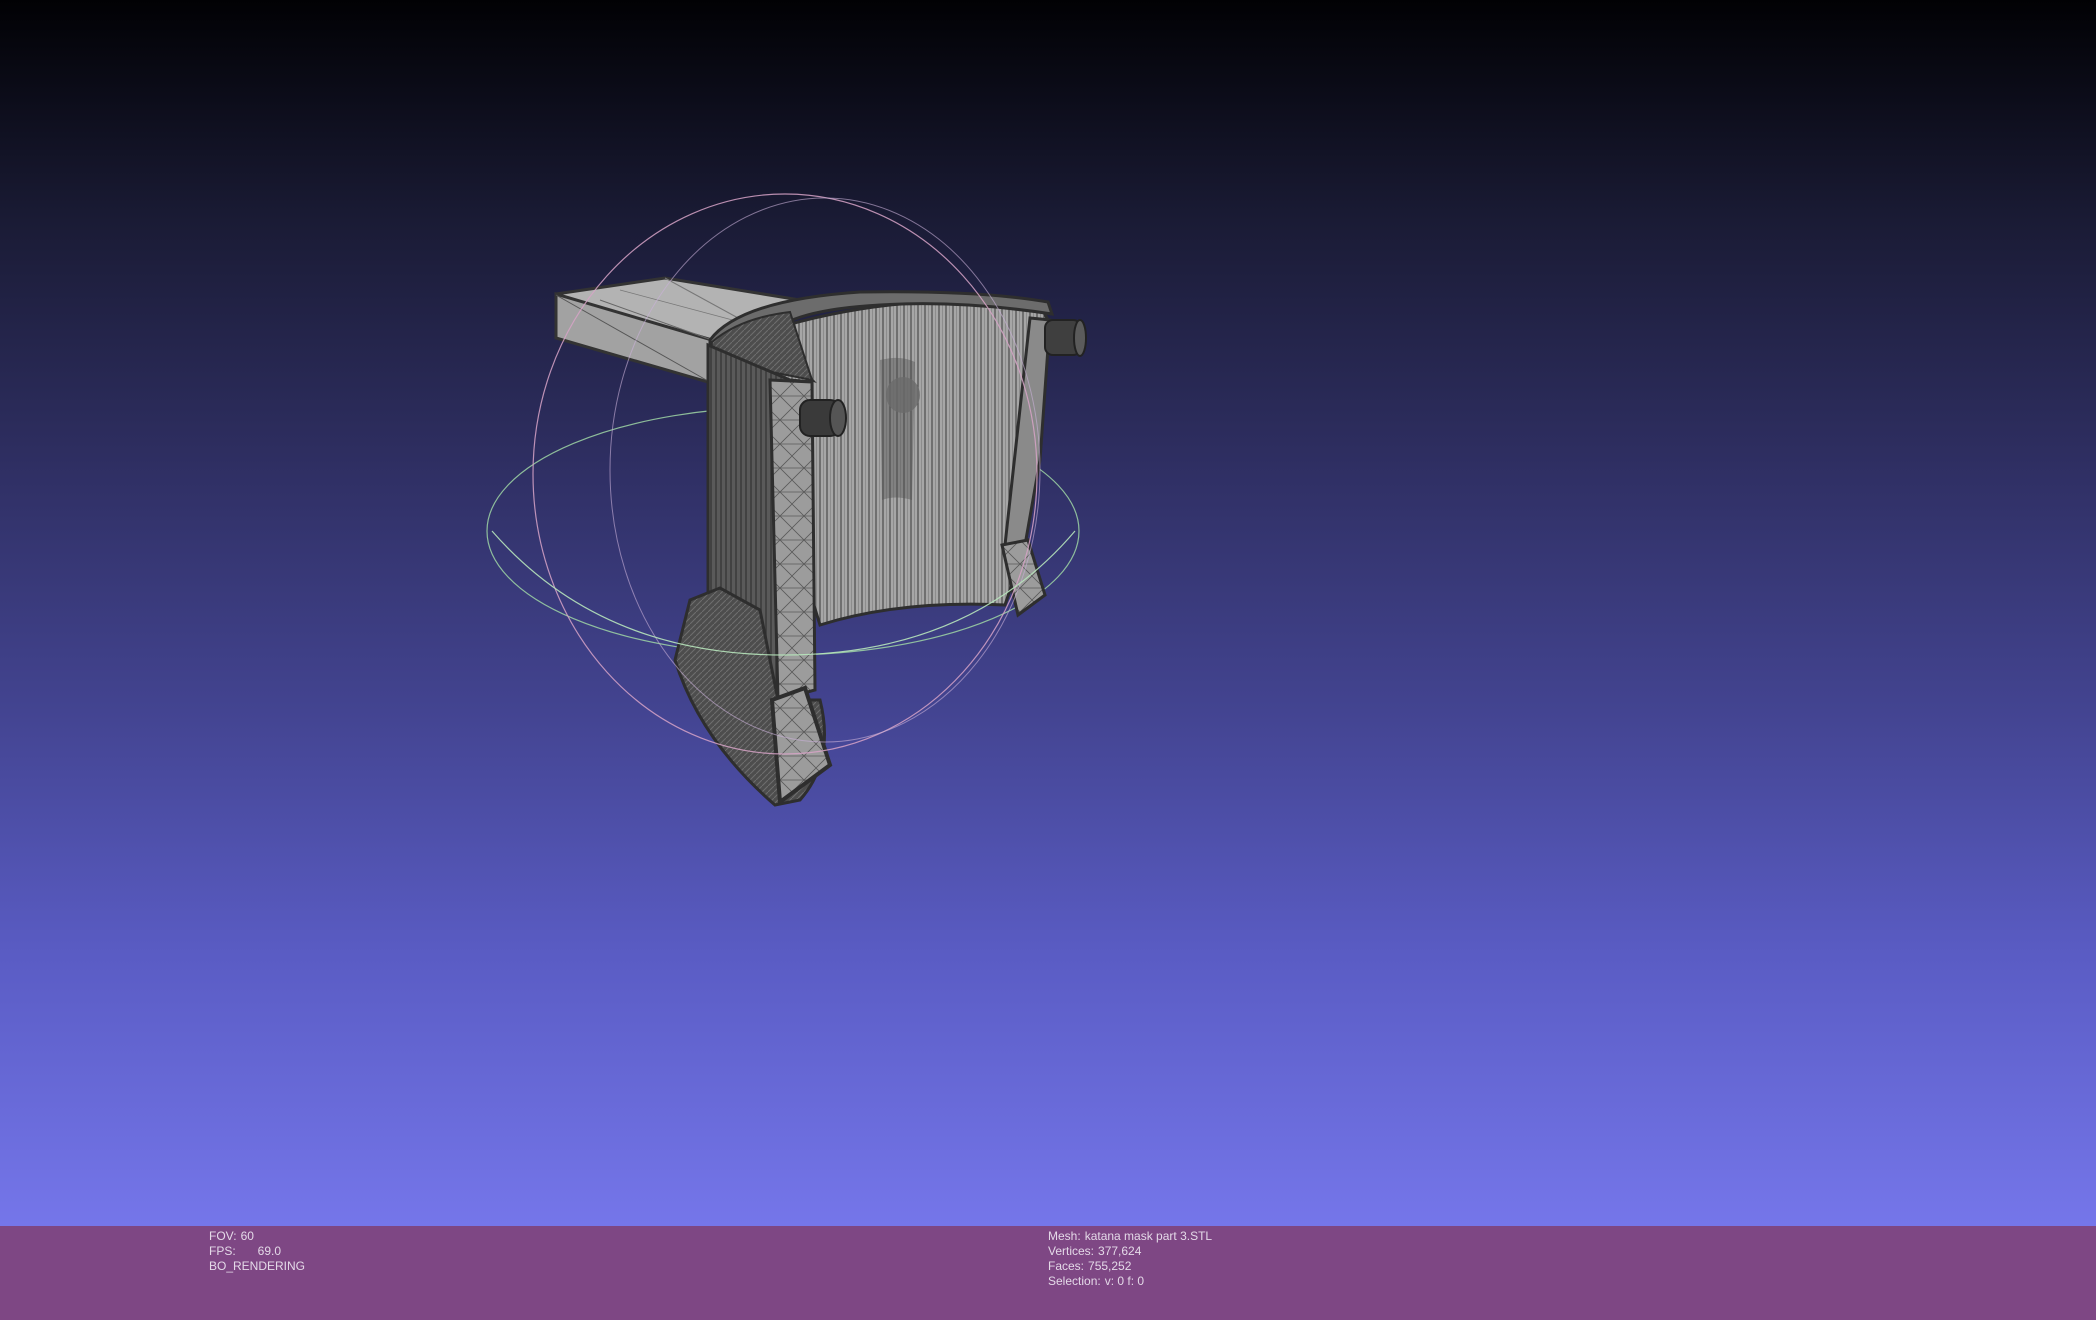 The image size is (2096, 1320). What do you see at coordinates (1074, 1281) in the screenshot?
I see `selection-label: Selection:` at bounding box center [1074, 1281].